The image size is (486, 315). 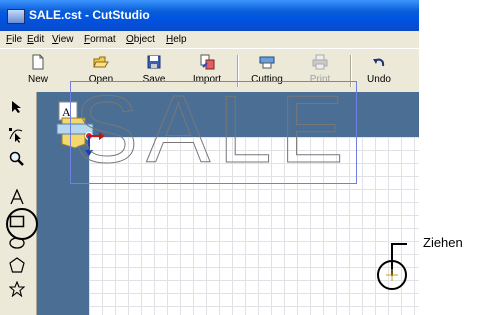 What do you see at coordinates (101, 62) in the screenshot?
I see `open-folder-icon` at bounding box center [101, 62].